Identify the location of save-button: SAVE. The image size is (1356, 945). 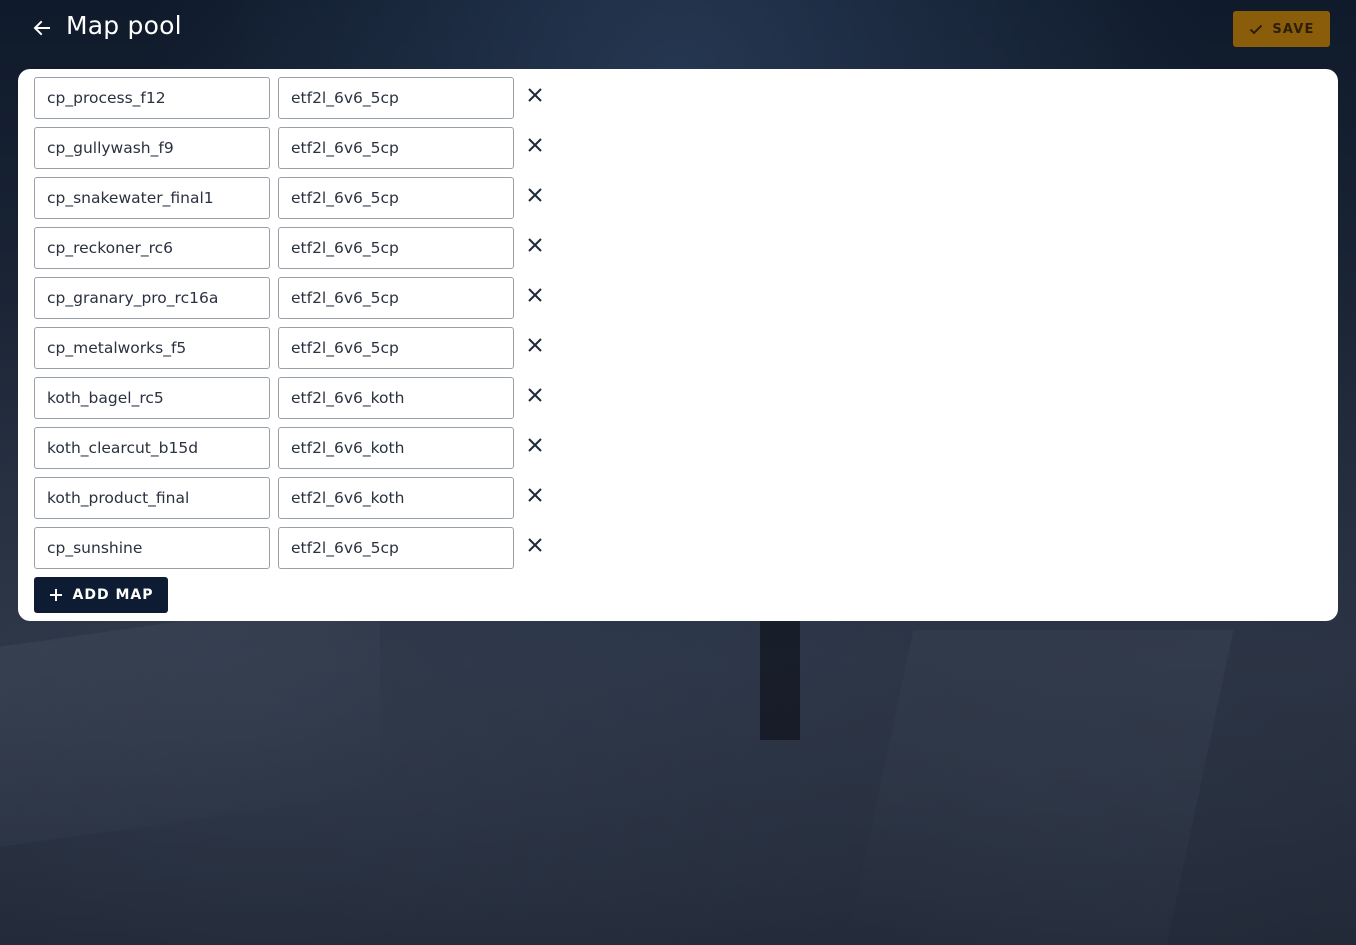
(1281, 29).